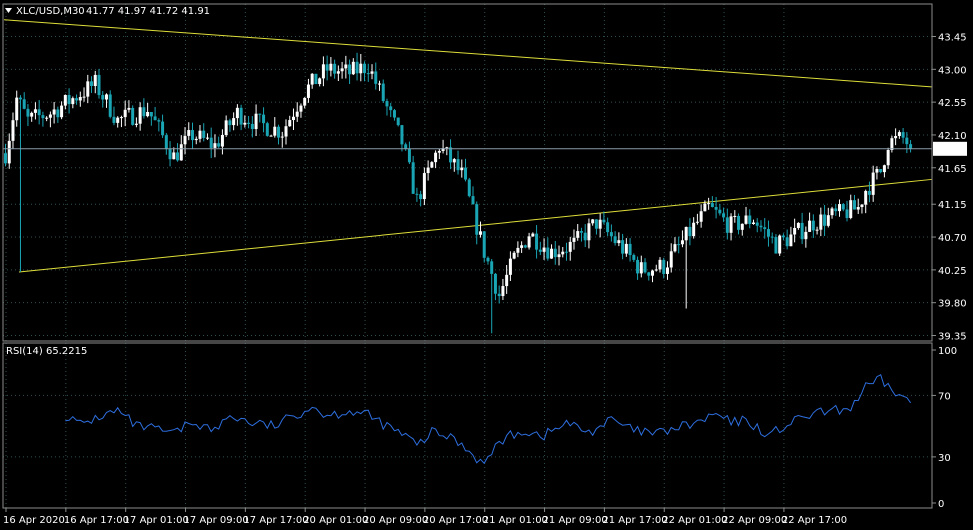 This screenshot has height=530, width=973. Describe the element at coordinates (952, 337) in the screenshot. I see `price-tick-label: 39.35` at that location.